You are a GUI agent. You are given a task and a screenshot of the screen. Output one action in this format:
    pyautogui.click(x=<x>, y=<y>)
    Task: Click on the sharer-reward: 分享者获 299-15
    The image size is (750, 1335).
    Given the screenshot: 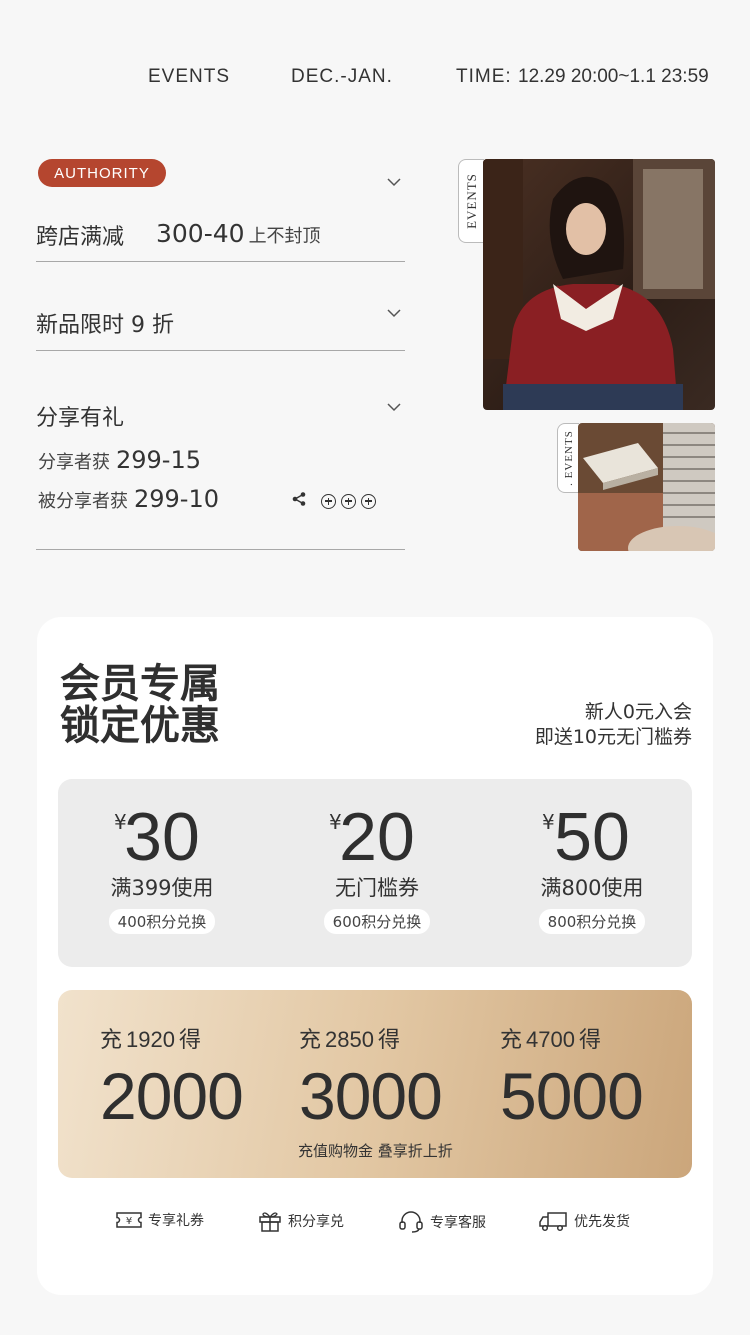 What is the action you would take?
    pyautogui.click(x=119, y=460)
    